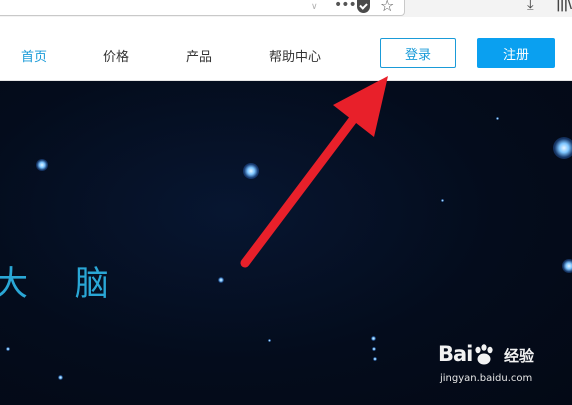 This screenshot has width=572, height=405. Describe the element at coordinates (516, 53) in the screenshot. I see `register-button: 注册` at that location.